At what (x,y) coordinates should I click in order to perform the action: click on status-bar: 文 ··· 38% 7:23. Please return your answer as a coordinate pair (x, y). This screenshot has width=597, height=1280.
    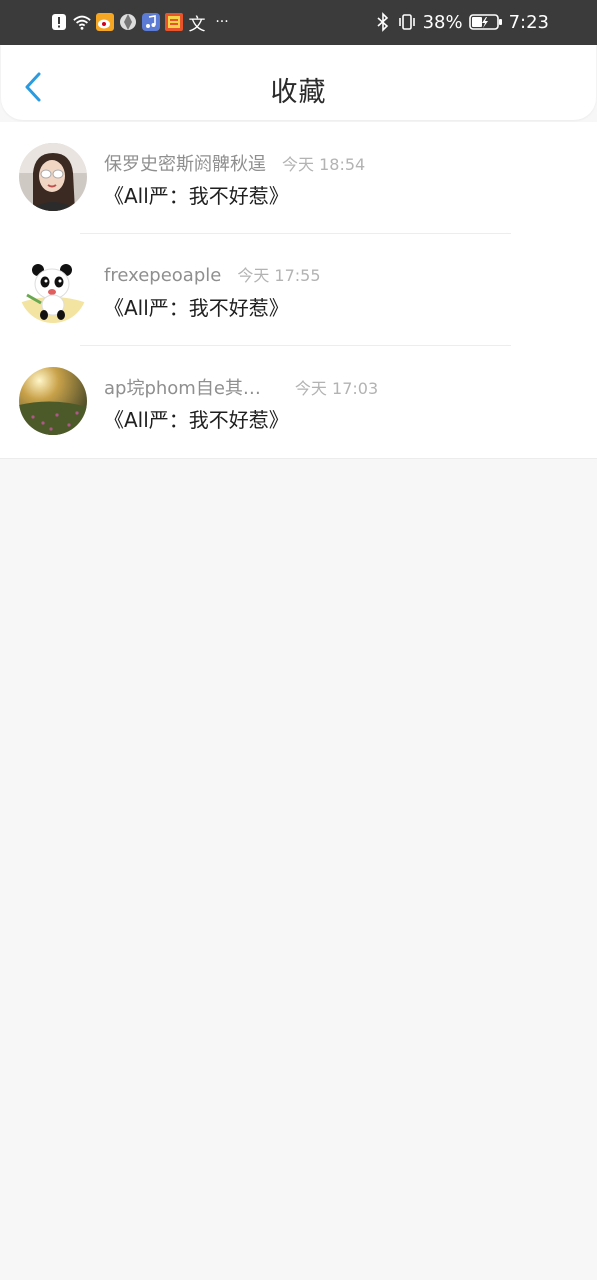
    Looking at the image, I should click on (298, 22).